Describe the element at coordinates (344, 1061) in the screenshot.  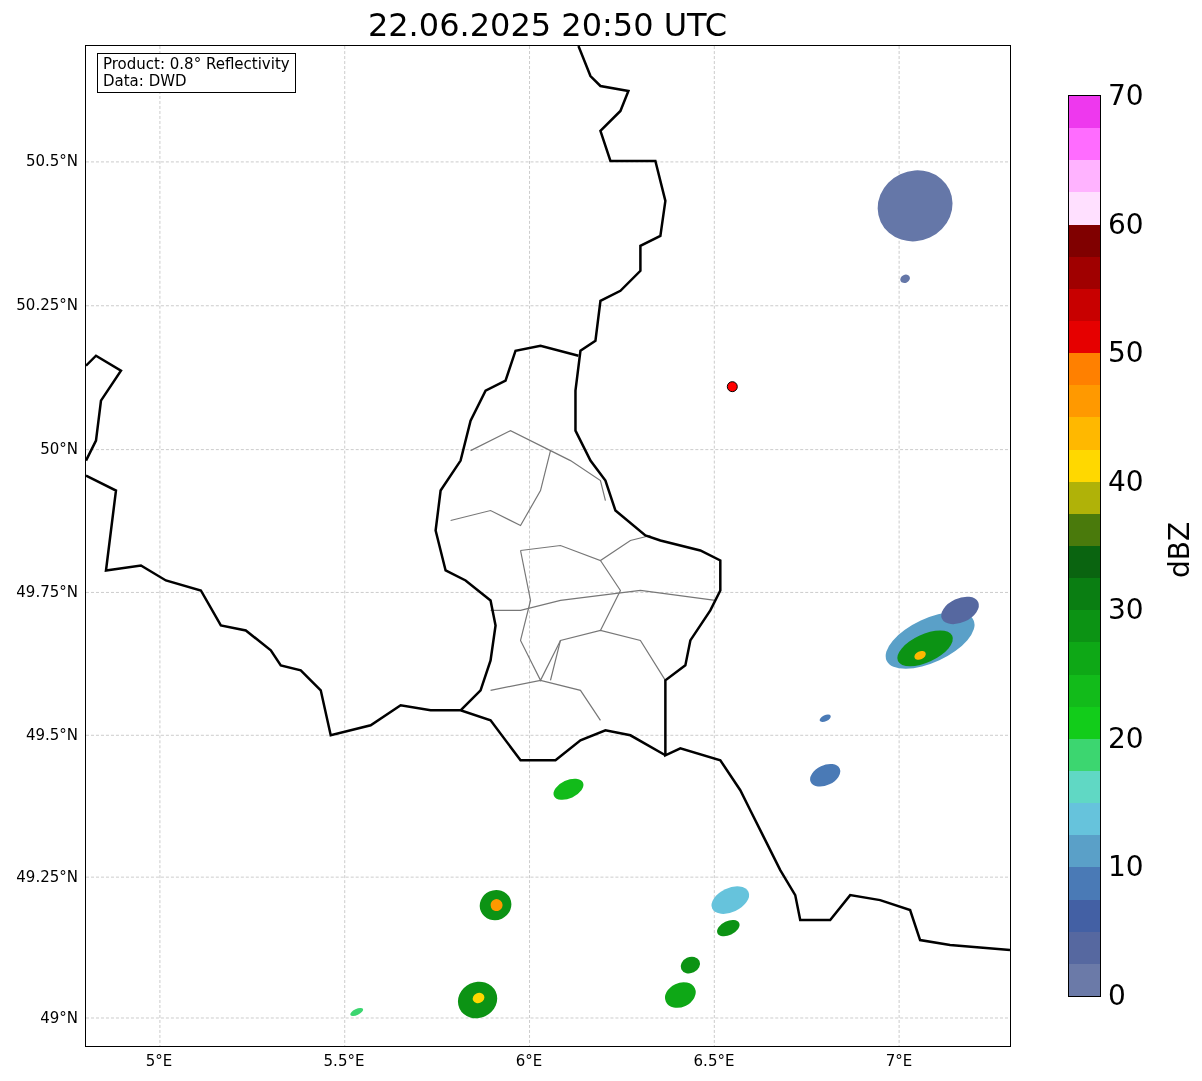
I see `longitude-label: 5.5°E` at that location.